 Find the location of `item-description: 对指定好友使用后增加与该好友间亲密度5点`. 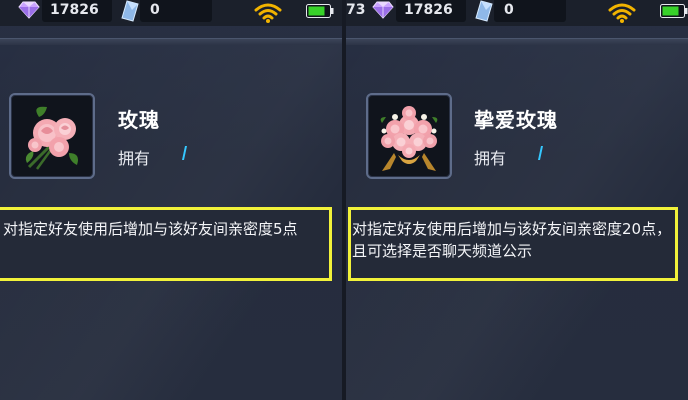

item-description: 对指定好友使用后增加与该好友间亲密度5点 is located at coordinates (150, 229).